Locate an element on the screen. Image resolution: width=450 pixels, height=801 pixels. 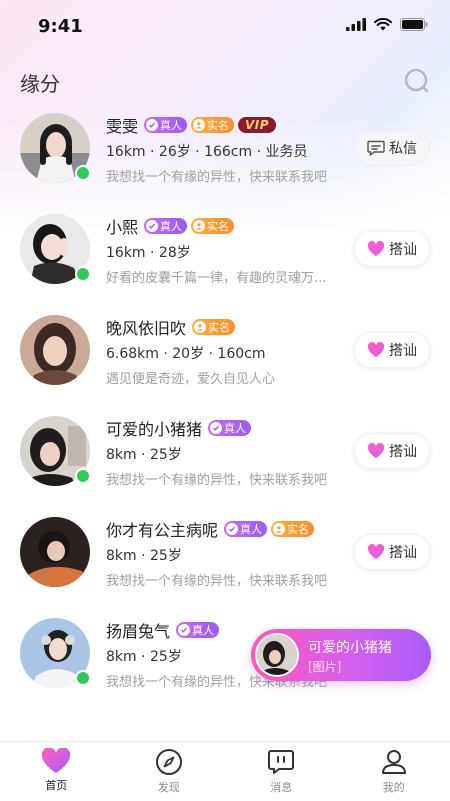
tab-discover: 发现 is located at coordinates (169, 771).